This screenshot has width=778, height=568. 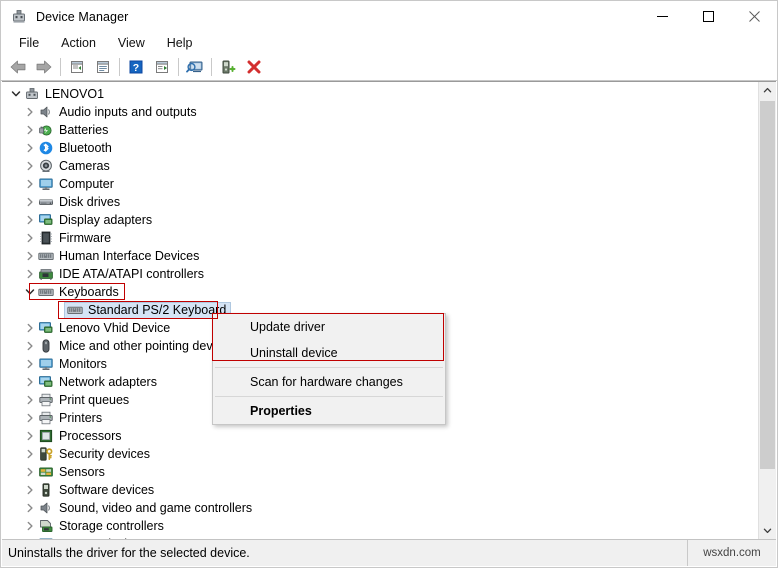 What do you see at coordinates (29, 43) in the screenshot?
I see `menu-file: File` at bounding box center [29, 43].